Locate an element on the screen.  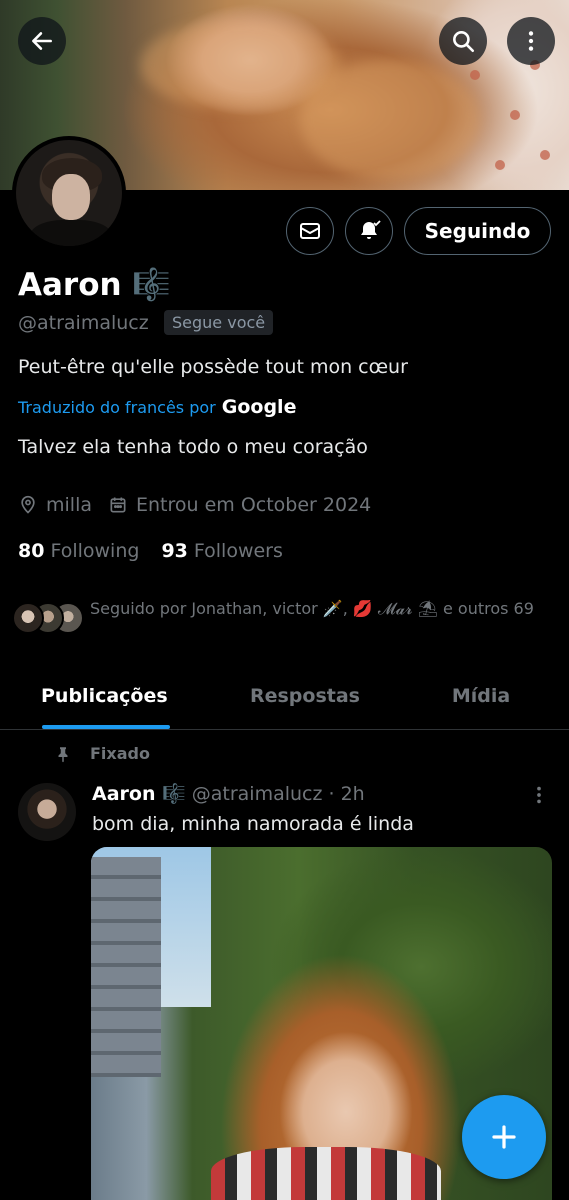
tab-respostas: Respostas is located at coordinates (305, 698).